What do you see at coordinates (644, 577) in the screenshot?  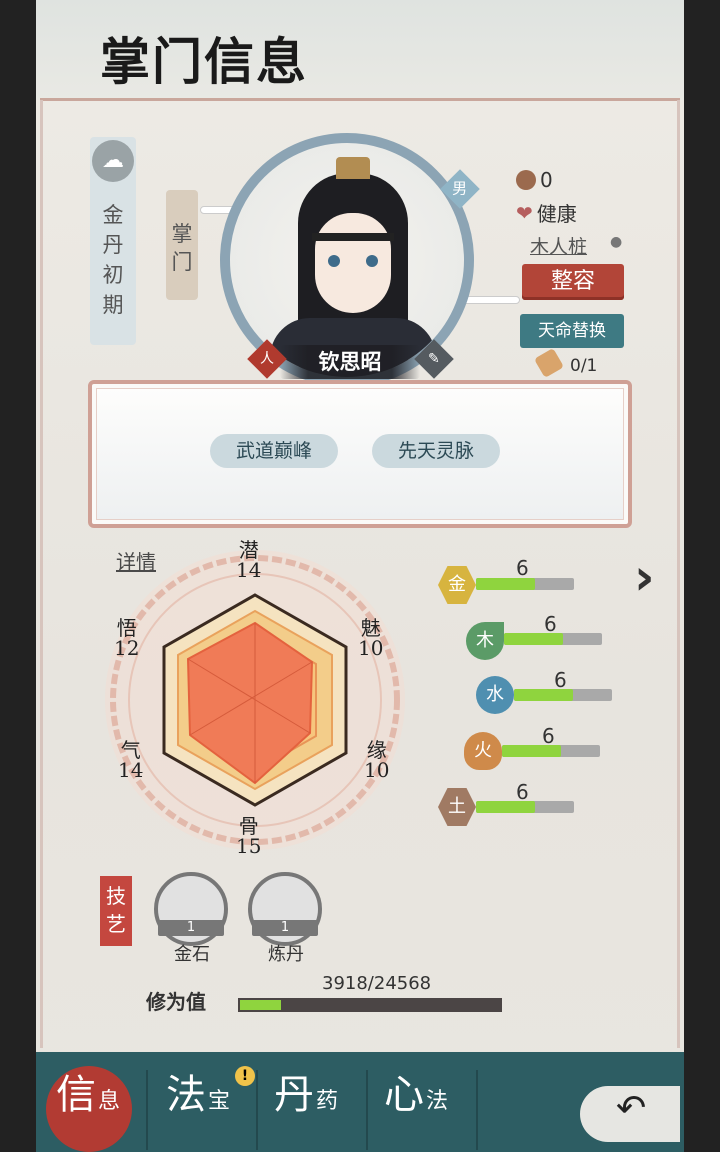 I see `chevron-right-icon: ›` at bounding box center [644, 577].